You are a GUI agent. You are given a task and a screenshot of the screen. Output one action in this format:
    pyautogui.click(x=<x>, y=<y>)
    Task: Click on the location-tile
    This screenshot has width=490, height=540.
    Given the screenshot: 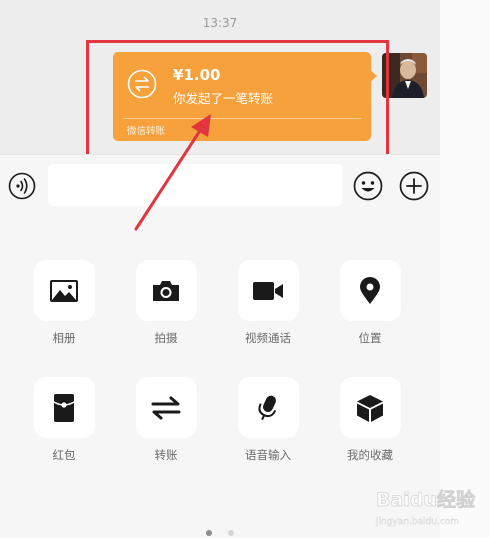 What is the action you would take?
    pyautogui.click(x=370, y=290)
    